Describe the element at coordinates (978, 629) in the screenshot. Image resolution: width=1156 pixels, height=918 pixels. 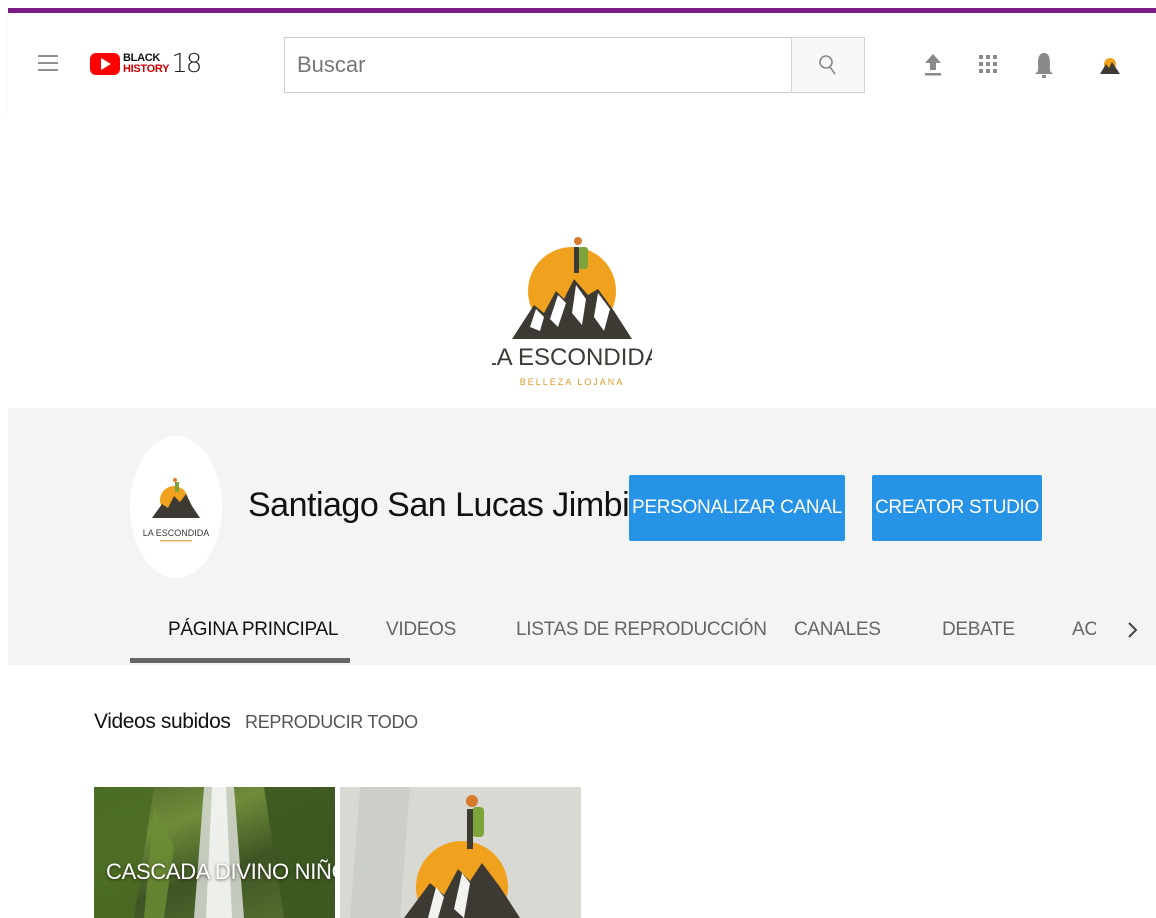
I see `tab-discussion: DEBATE` at that location.